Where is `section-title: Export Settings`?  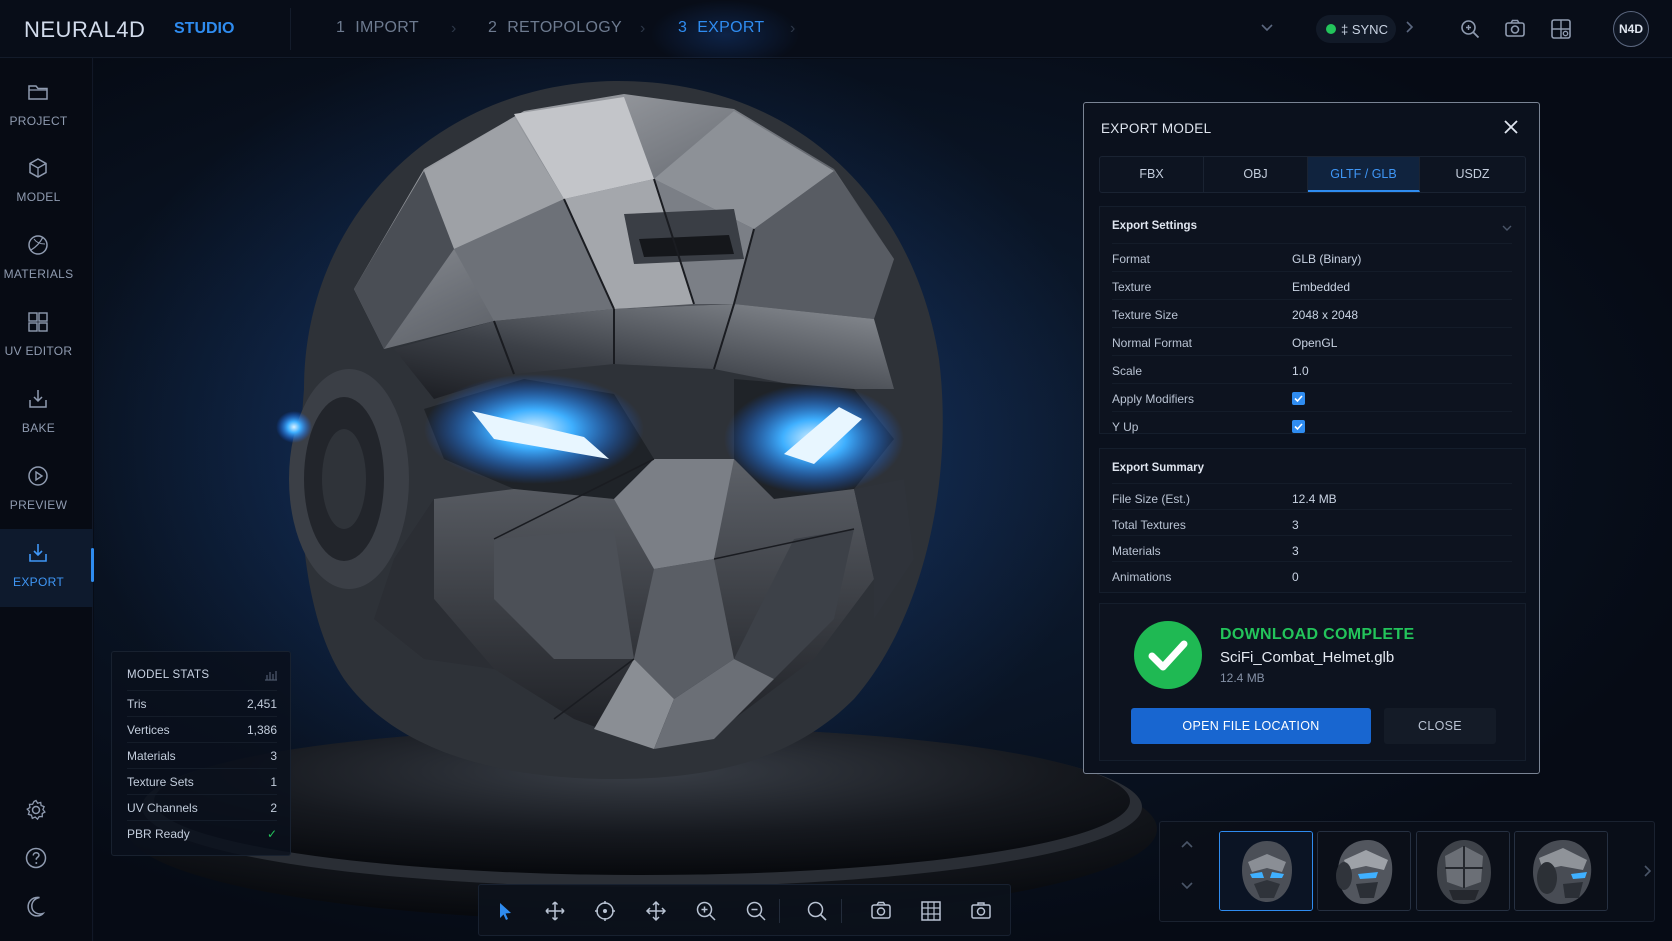
section-title: Export Settings is located at coordinates (1154, 226).